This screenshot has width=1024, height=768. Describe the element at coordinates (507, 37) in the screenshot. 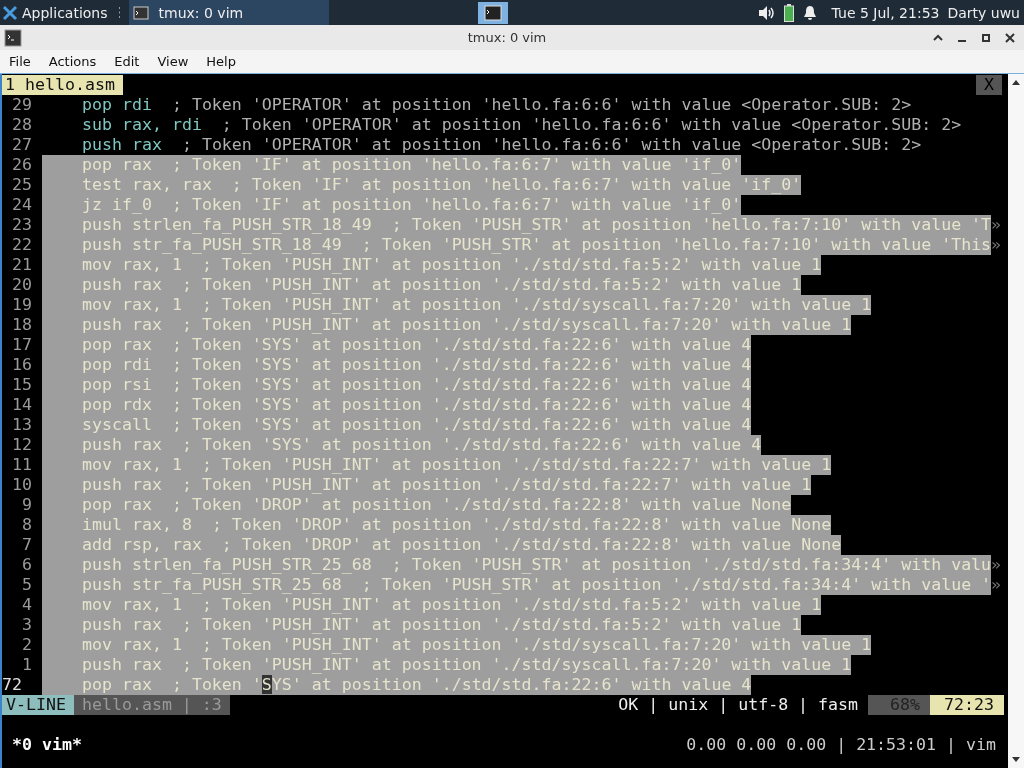

I see `window-title: tmux: 0 vim` at that location.